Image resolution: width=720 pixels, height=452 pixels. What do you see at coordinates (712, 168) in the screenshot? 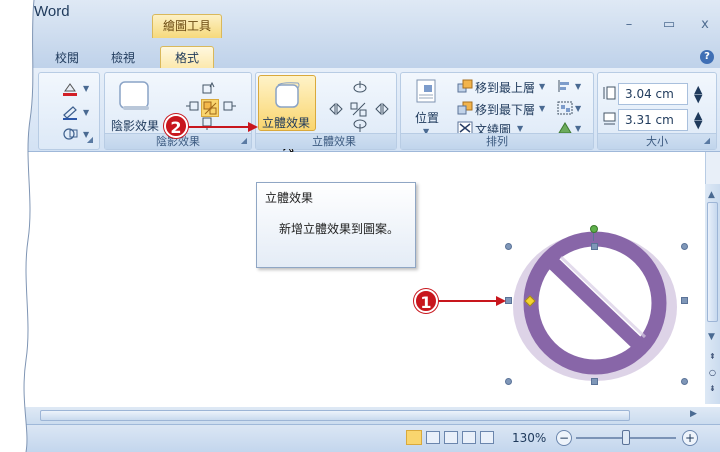
I see `ruler-toggle-icon` at bounding box center [712, 168].